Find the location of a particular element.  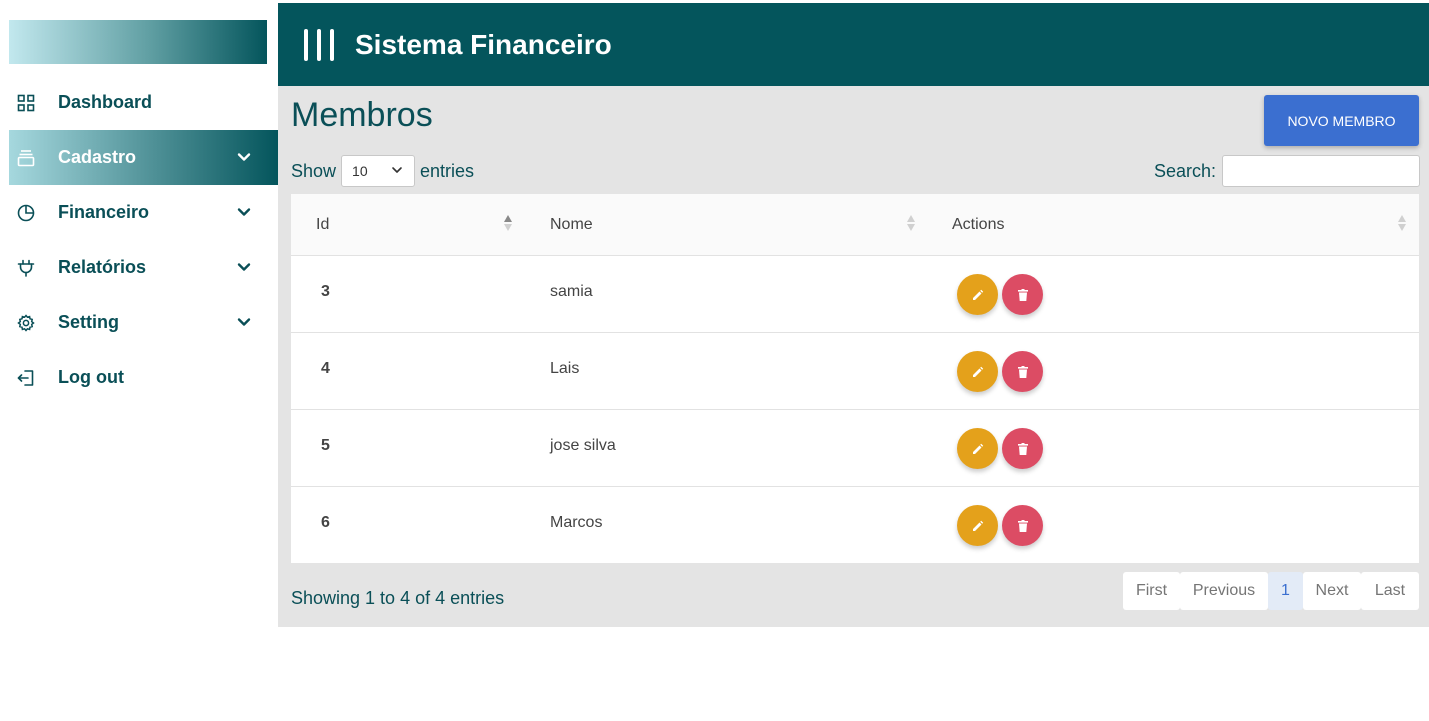

pagination-page-current: 1 is located at coordinates (1285, 591).